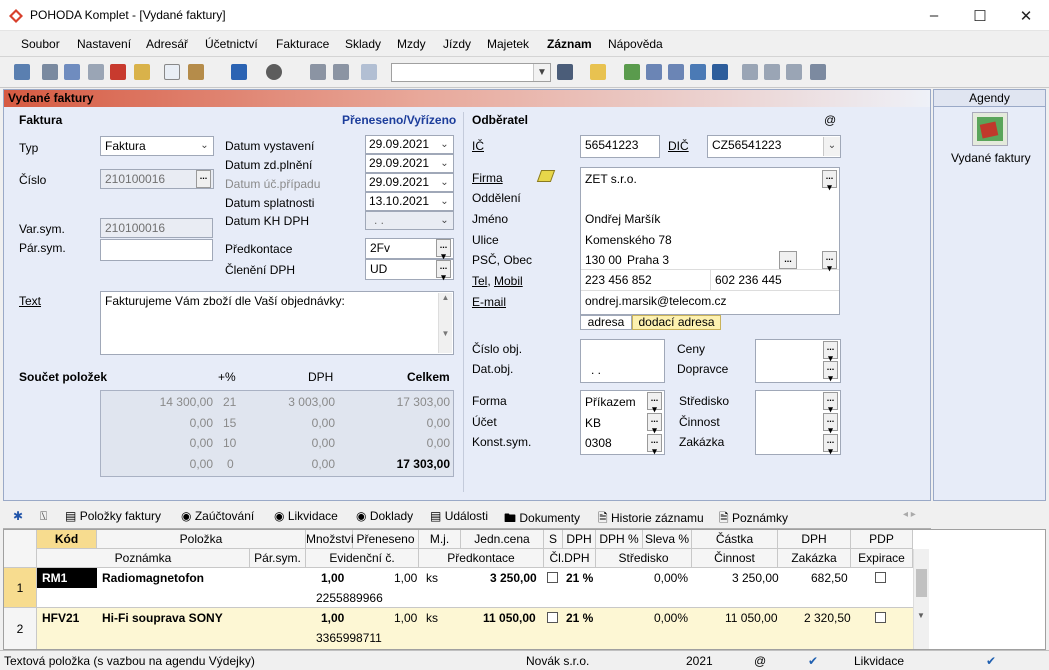 This screenshot has width=1049, height=670. What do you see at coordinates (622, 361) in the screenshot?
I see `objednavka-box: . .` at bounding box center [622, 361].